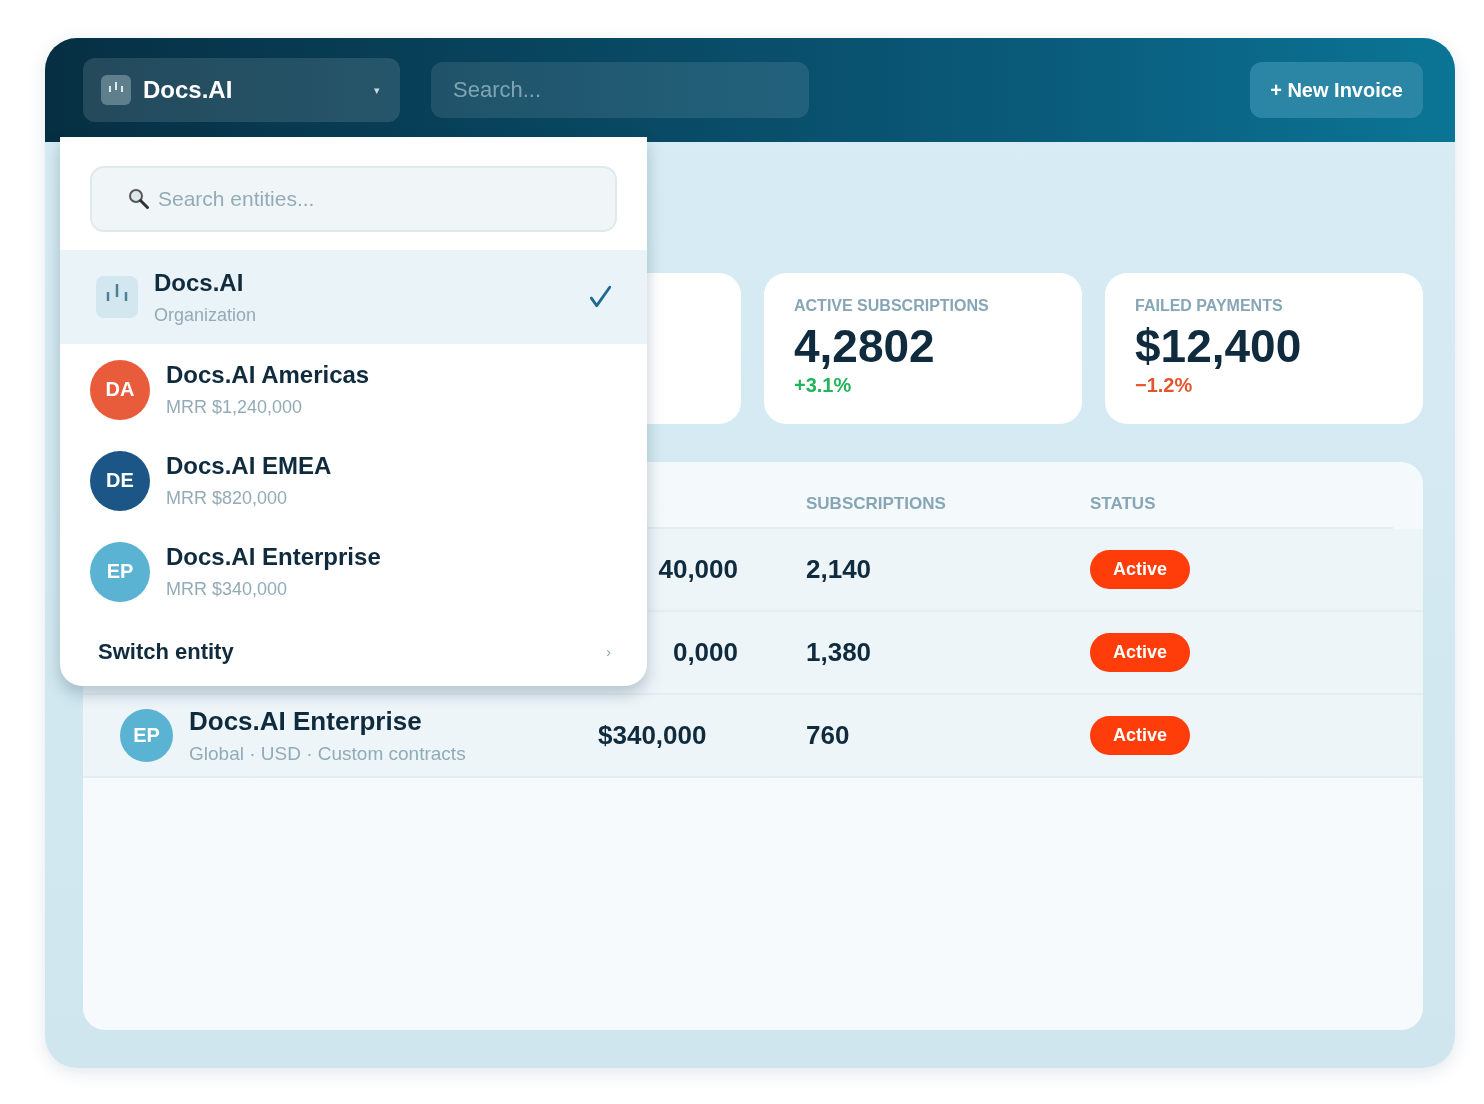 This screenshot has width=1484, height=1104. I want to click on new-invoice-button: + New Invoice, so click(1336, 90).